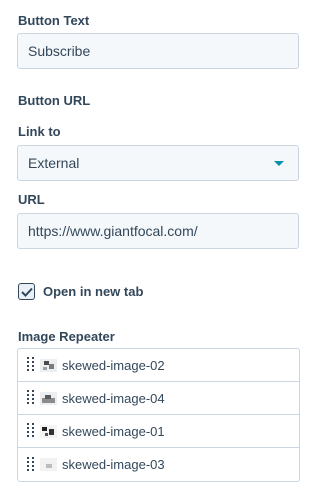 This screenshot has height=489, width=320. I want to click on repeater-item-name: skewed-image-02, so click(113, 365).